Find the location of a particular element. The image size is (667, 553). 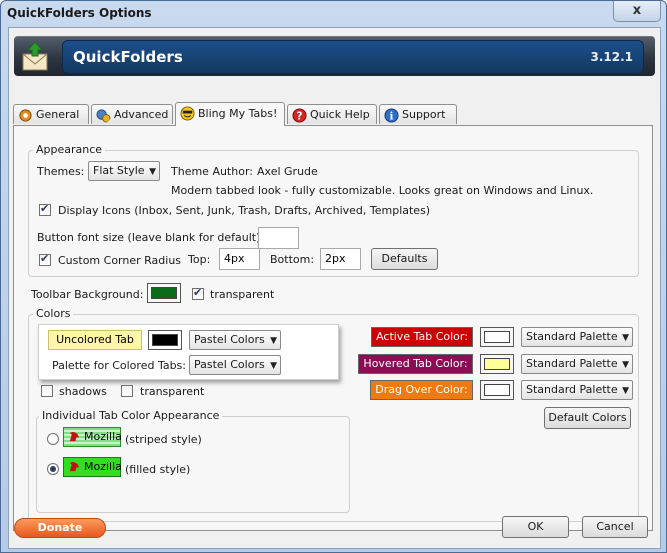

striped-style-sample: Mozilla is located at coordinates (92, 437).